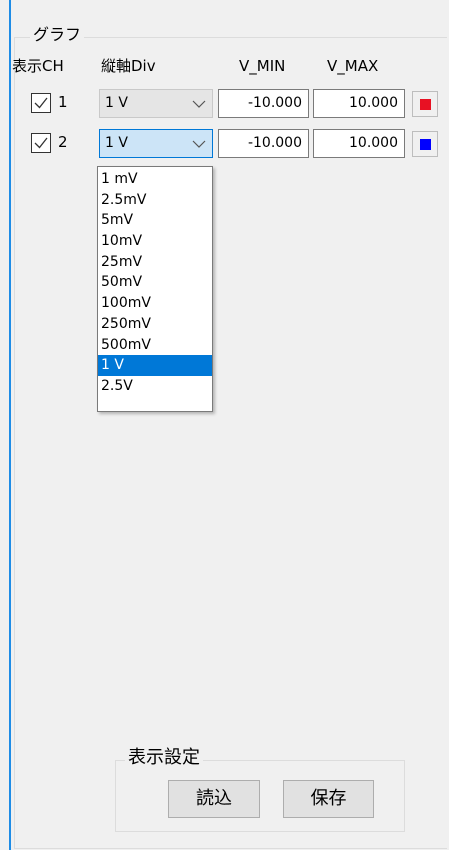 The width and height of the screenshot is (449, 850). Describe the element at coordinates (262, 66) in the screenshot. I see `header-v-min: V_MIN` at that location.